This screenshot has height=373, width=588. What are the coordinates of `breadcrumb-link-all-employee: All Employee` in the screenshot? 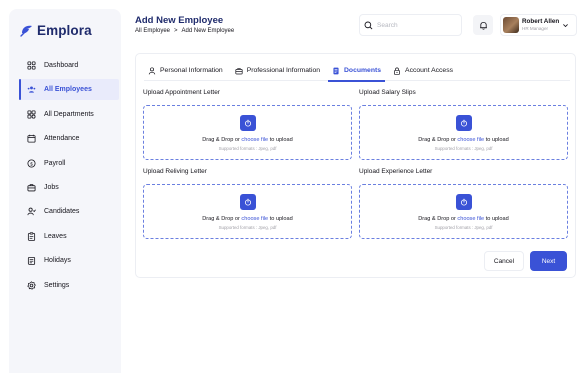 It's located at (152, 31).